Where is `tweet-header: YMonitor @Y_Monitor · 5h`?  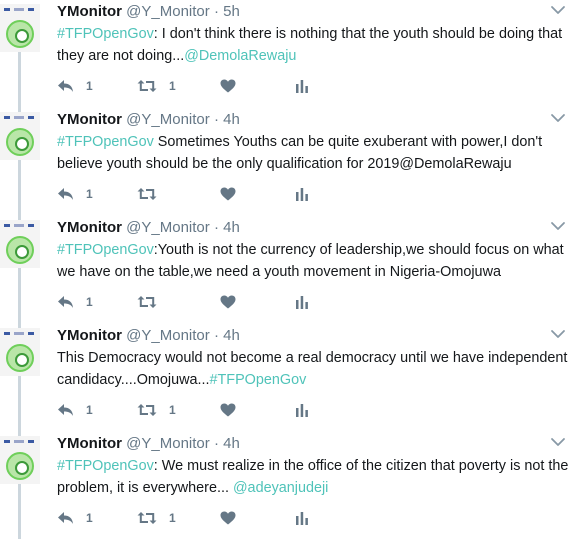 tweet-header: YMonitor @Y_Monitor · 5h is located at coordinates (148, 12).